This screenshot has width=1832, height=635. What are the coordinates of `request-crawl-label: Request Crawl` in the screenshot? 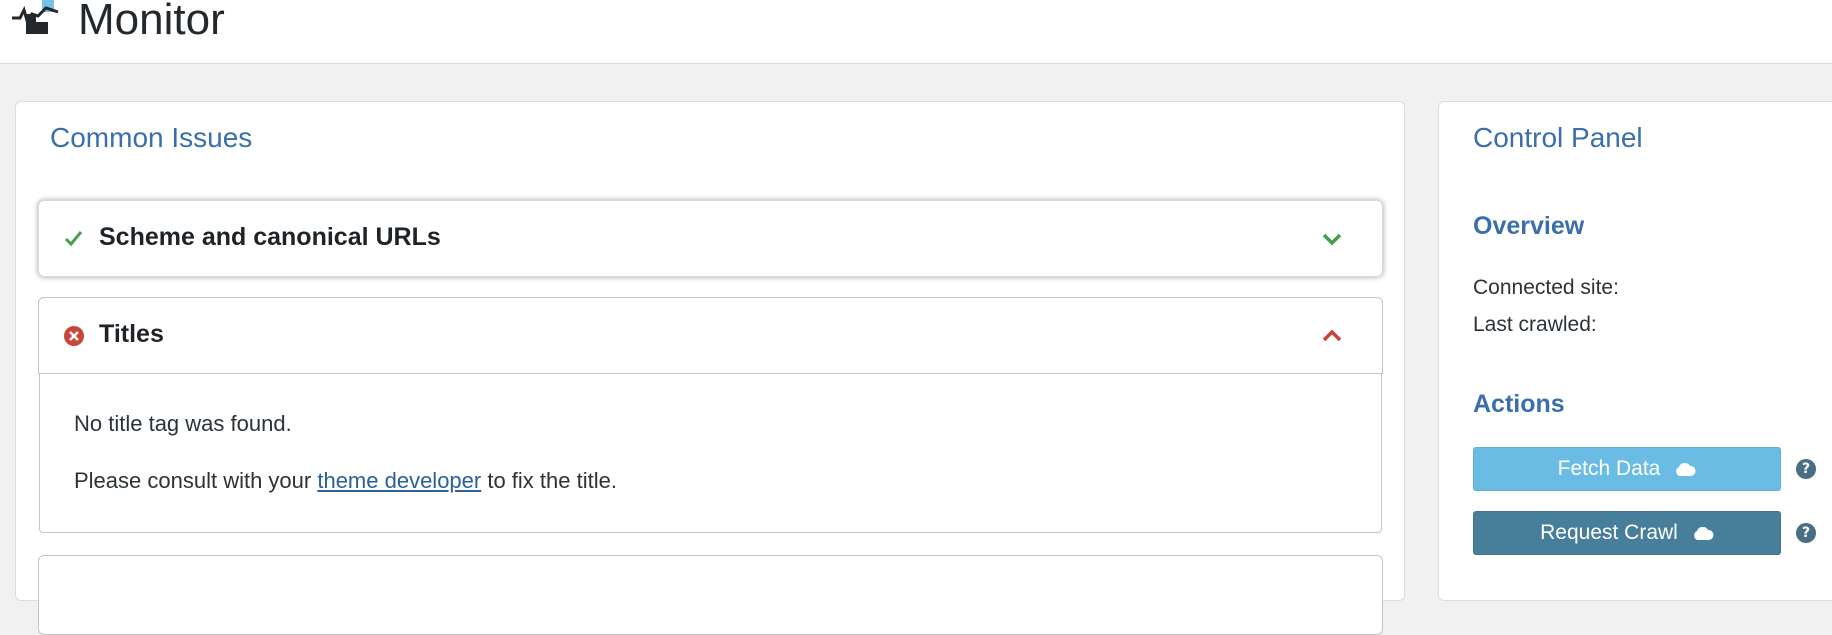 It's located at (1609, 532).